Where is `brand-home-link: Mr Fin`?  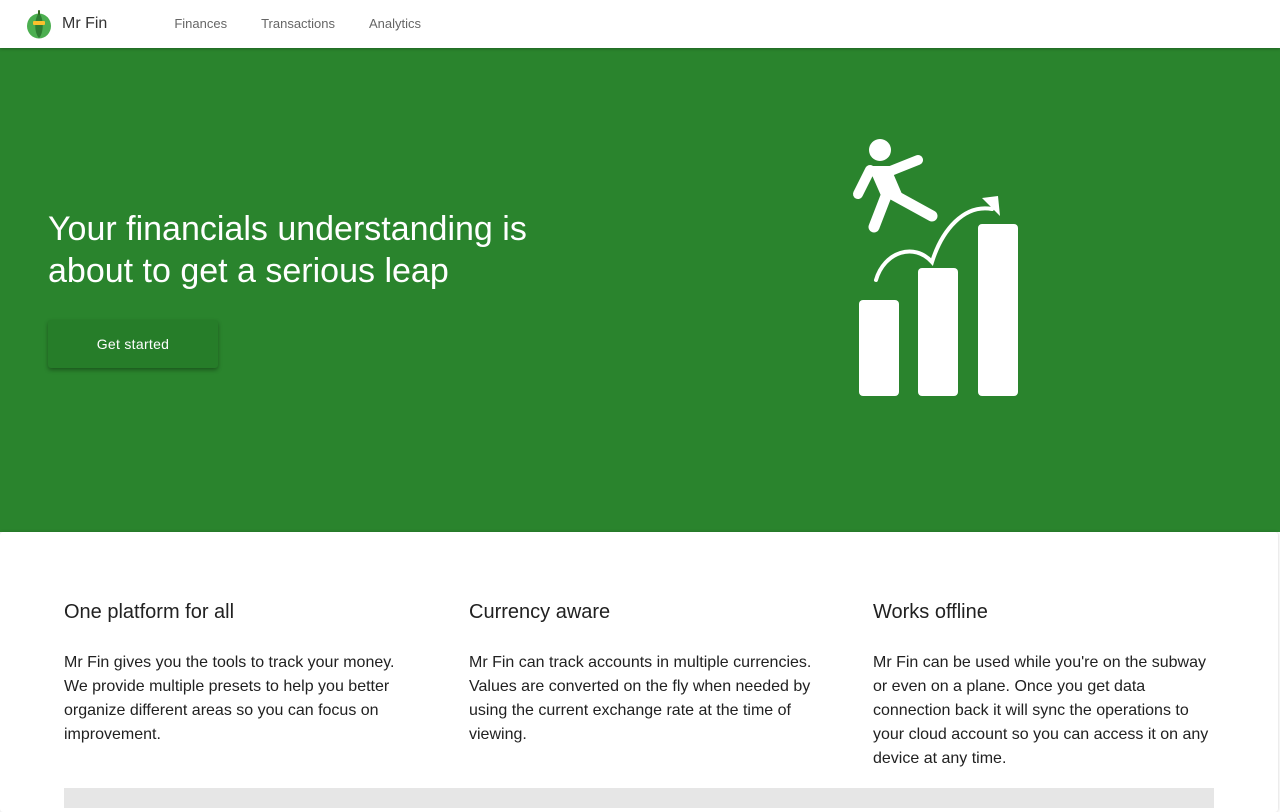
brand-home-link: Mr Fin is located at coordinates (66, 24).